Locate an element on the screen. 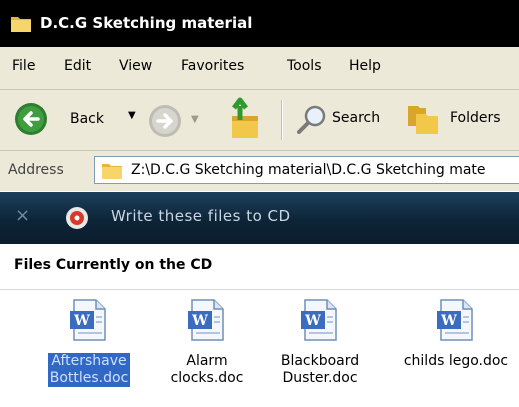  forward-dropdown-icon: ▼ is located at coordinates (195, 119).